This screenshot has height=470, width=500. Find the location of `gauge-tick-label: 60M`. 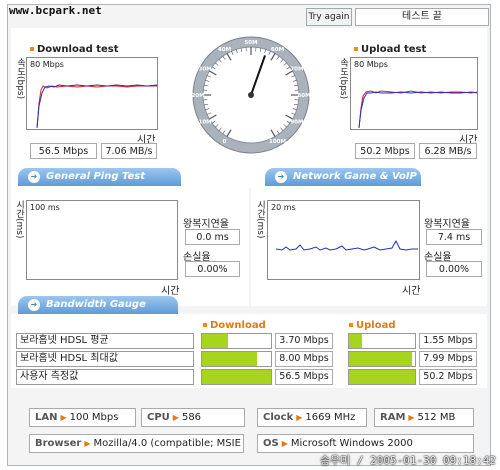

gauge-tick-label: 60M is located at coordinates (277, 50).